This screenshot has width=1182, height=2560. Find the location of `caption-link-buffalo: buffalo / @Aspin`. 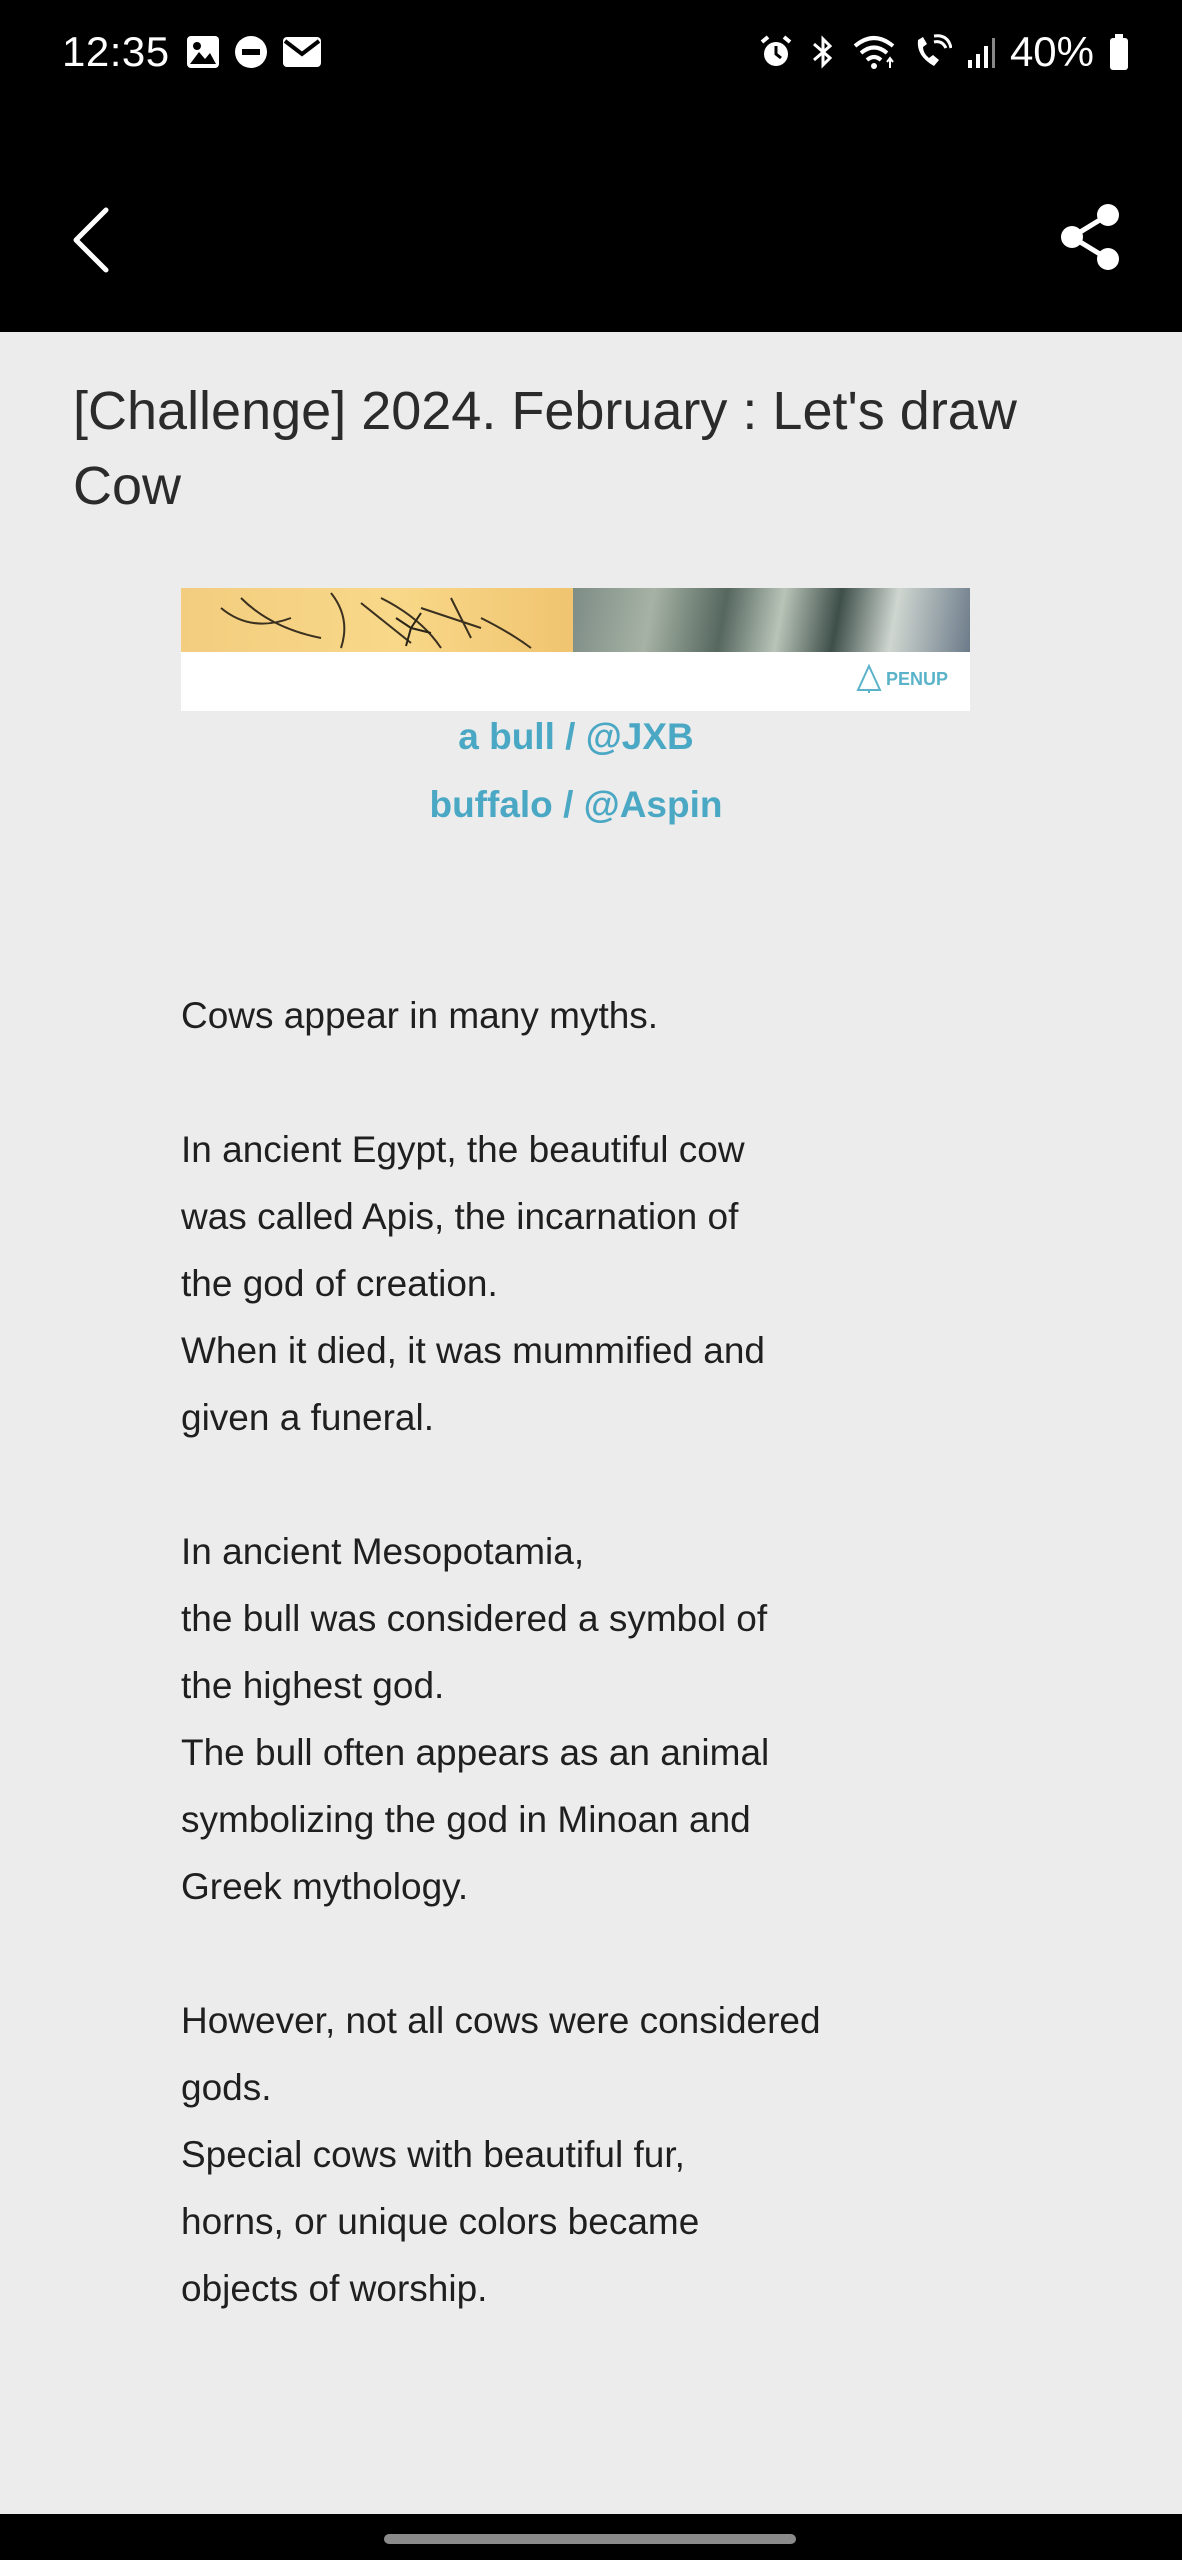

caption-link-buffalo: buffalo / @Aspin is located at coordinates (576, 805).